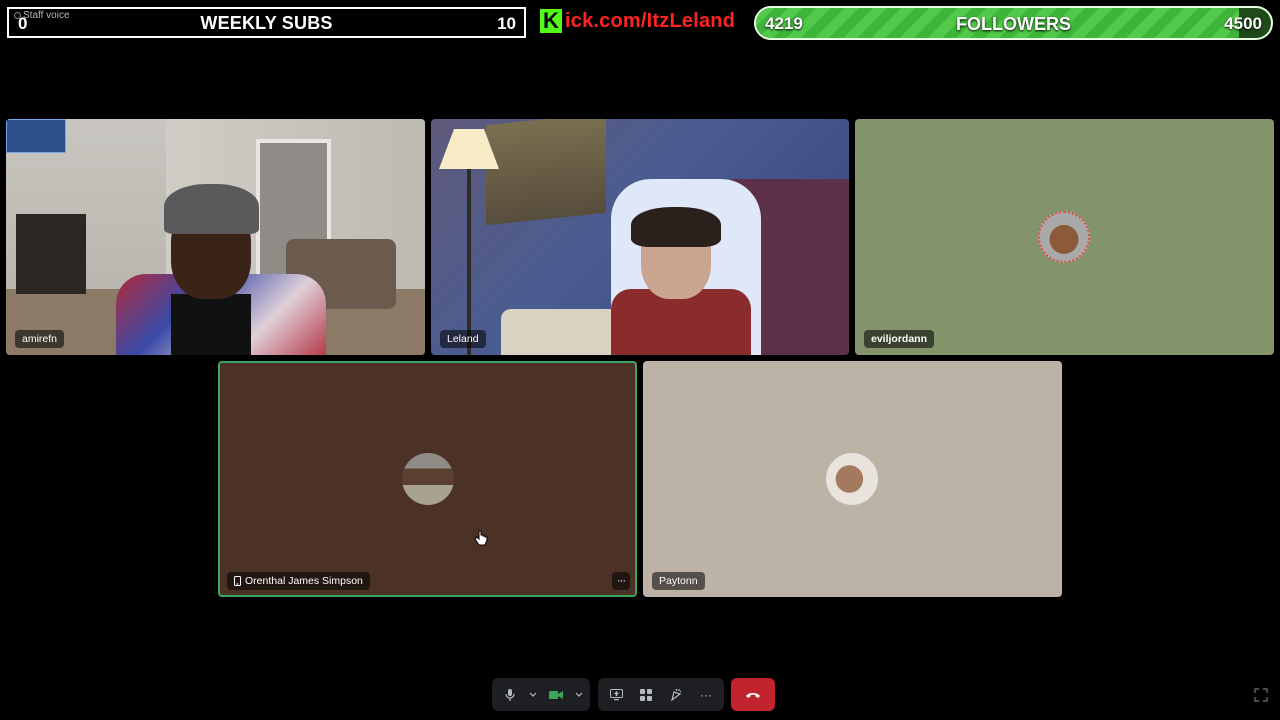 The height and width of the screenshot is (720, 1280). I want to click on soundboard-button, so click(676, 695).